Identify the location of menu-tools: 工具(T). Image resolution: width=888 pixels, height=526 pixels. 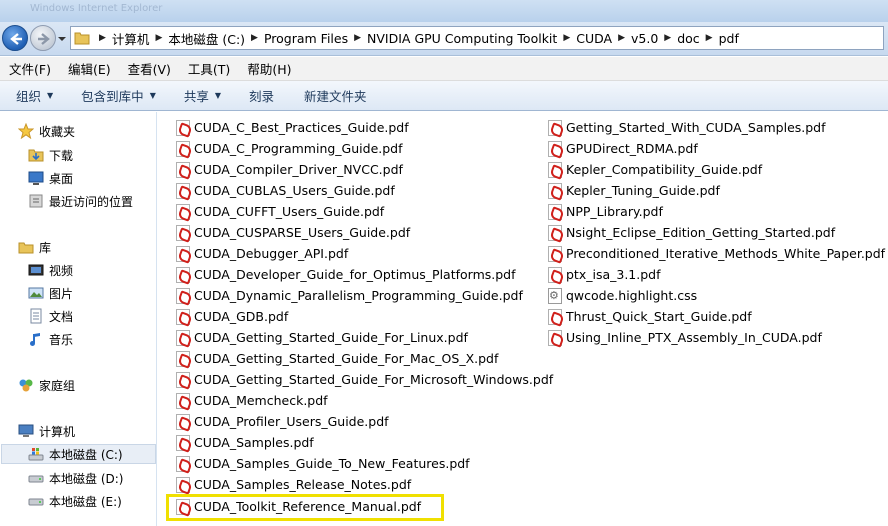
(208, 68).